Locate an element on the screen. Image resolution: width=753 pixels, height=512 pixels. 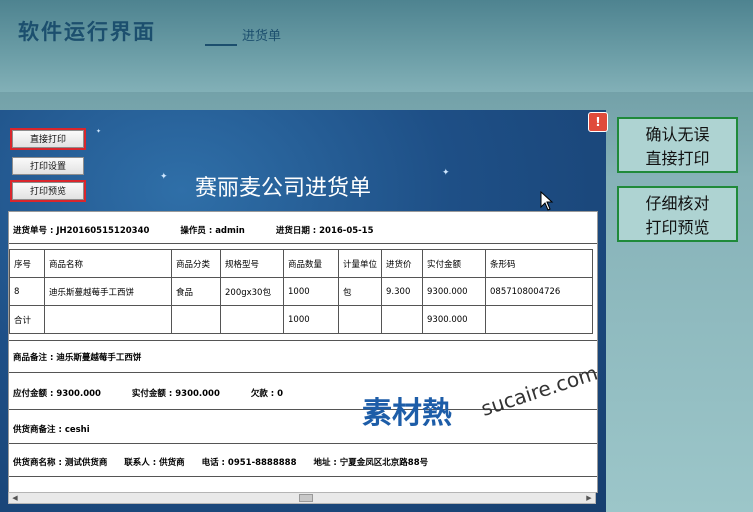
print-preview-button: 打印预览 is located at coordinates (48, 191).